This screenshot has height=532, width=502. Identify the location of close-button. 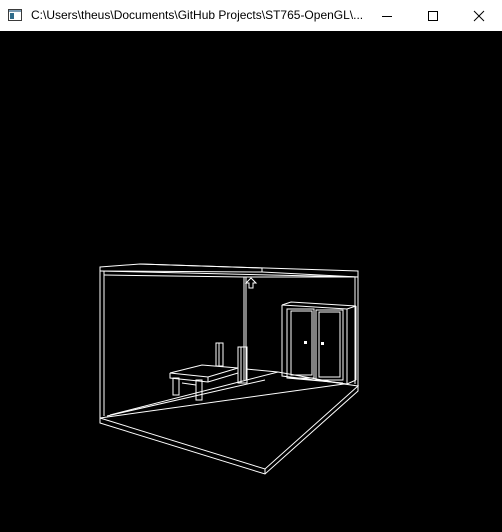
(479, 15).